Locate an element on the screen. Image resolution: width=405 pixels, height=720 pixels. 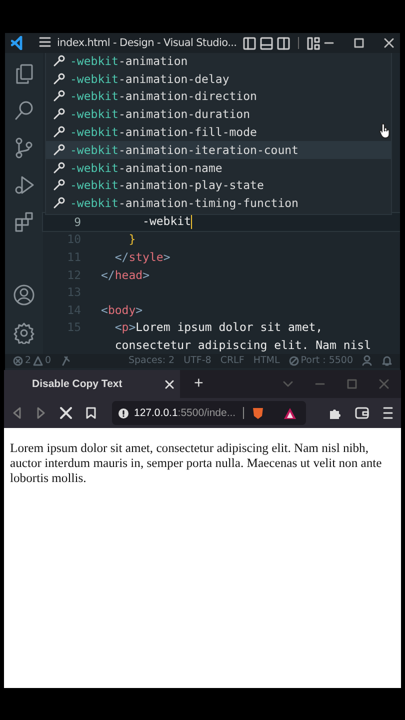
suggestion-item: -webkit-animation-duration is located at coordinates (218, 114).